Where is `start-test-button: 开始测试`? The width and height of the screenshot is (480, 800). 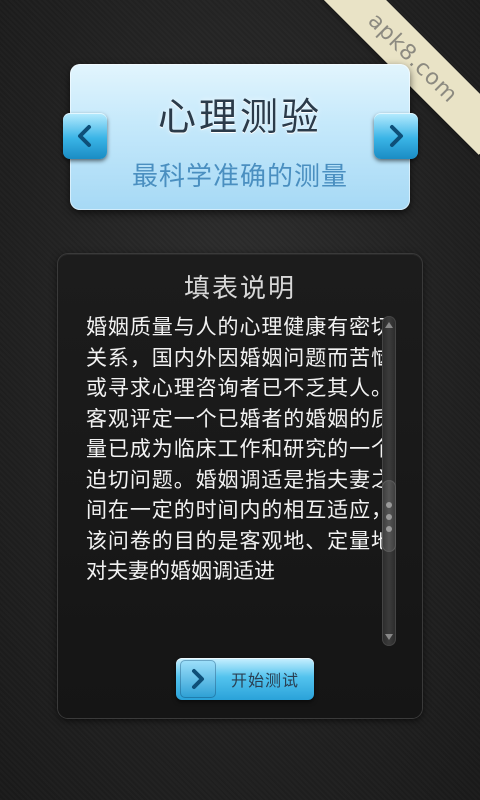 start-test-button: 开始测试 is located at coordinates (245, 679).